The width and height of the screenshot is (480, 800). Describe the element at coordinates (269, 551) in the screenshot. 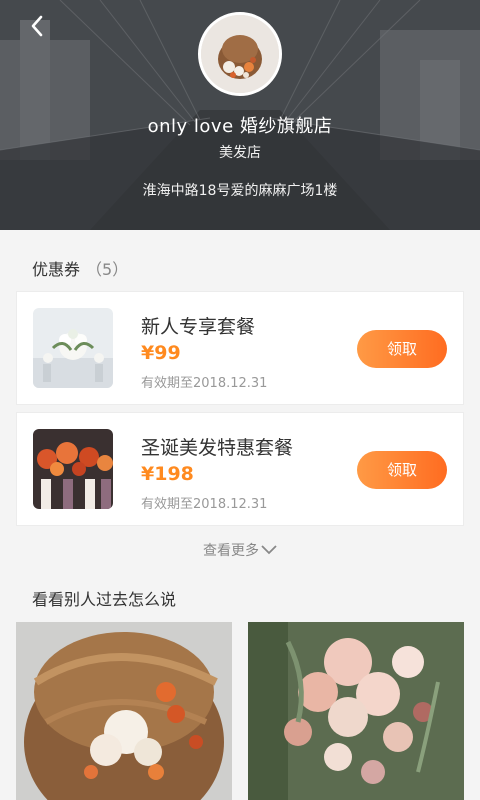

I see `chevron-down-icon` at that location.